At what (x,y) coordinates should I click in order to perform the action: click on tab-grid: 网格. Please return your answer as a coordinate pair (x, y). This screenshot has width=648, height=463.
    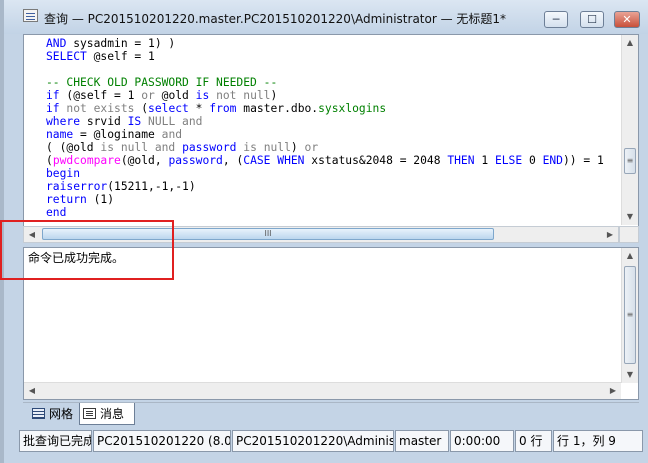
    Looking at the image, I should click on (56, 414).